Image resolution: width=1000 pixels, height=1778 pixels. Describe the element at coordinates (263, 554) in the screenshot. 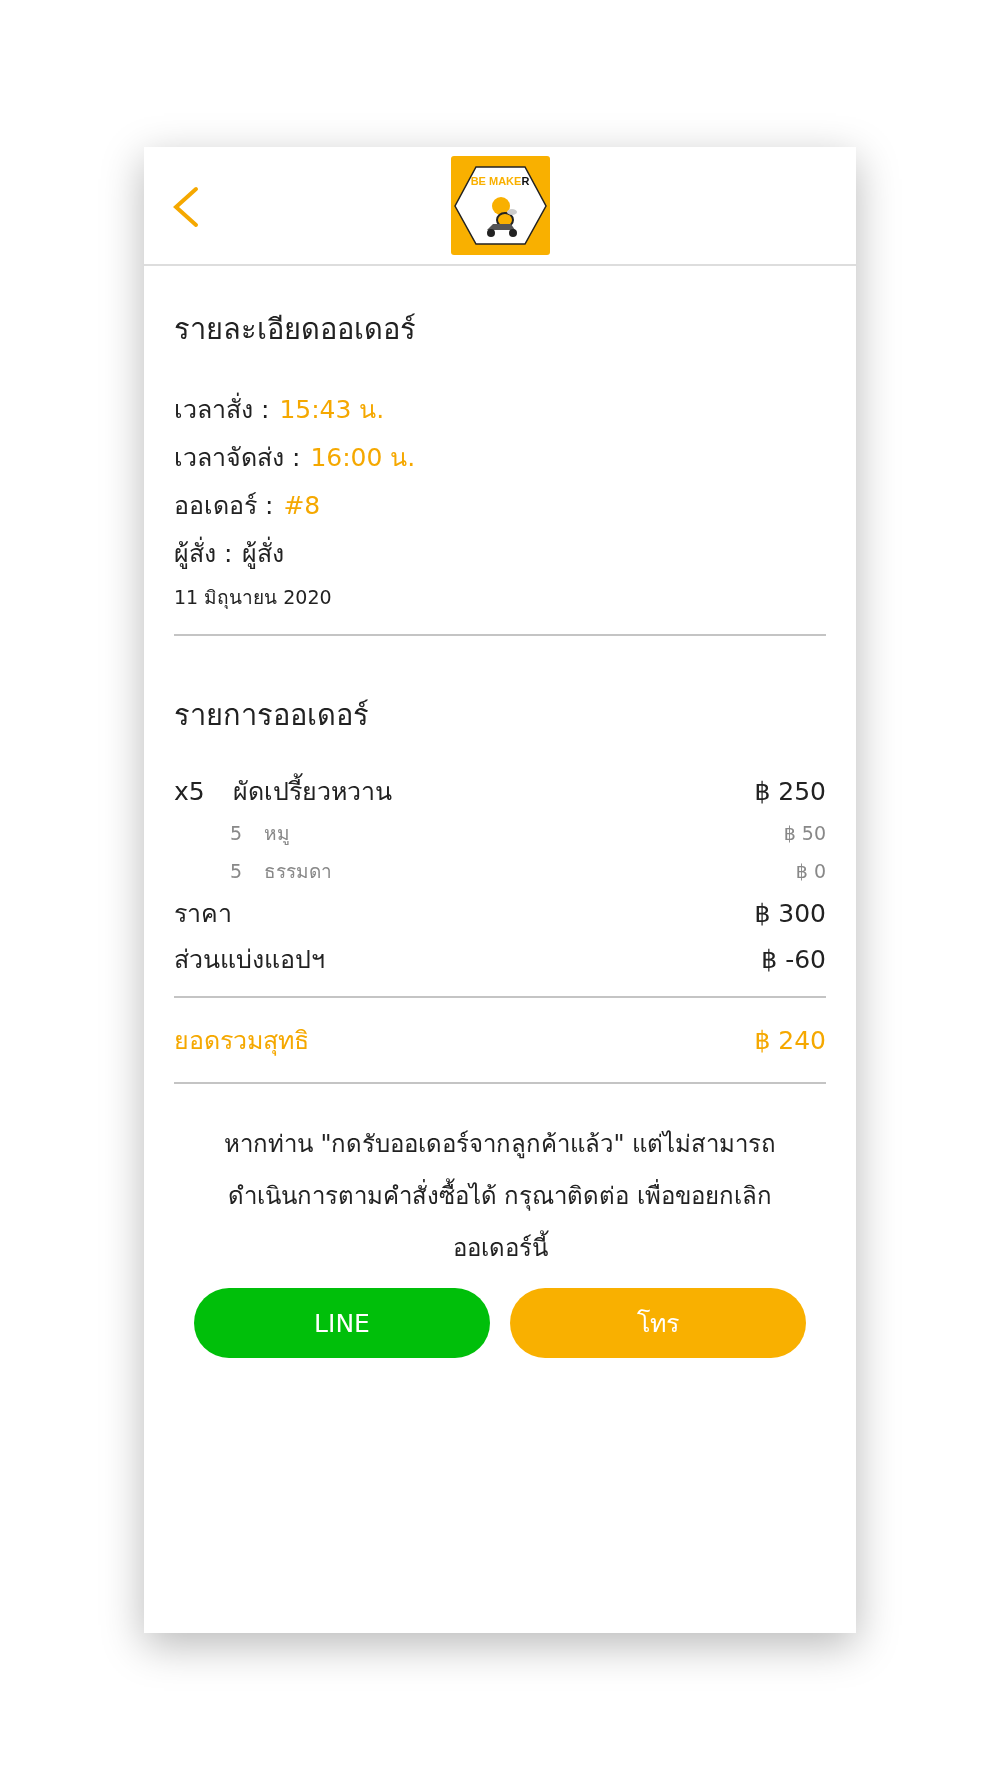

I see `field-value: ผู้สั่ง` at that location.